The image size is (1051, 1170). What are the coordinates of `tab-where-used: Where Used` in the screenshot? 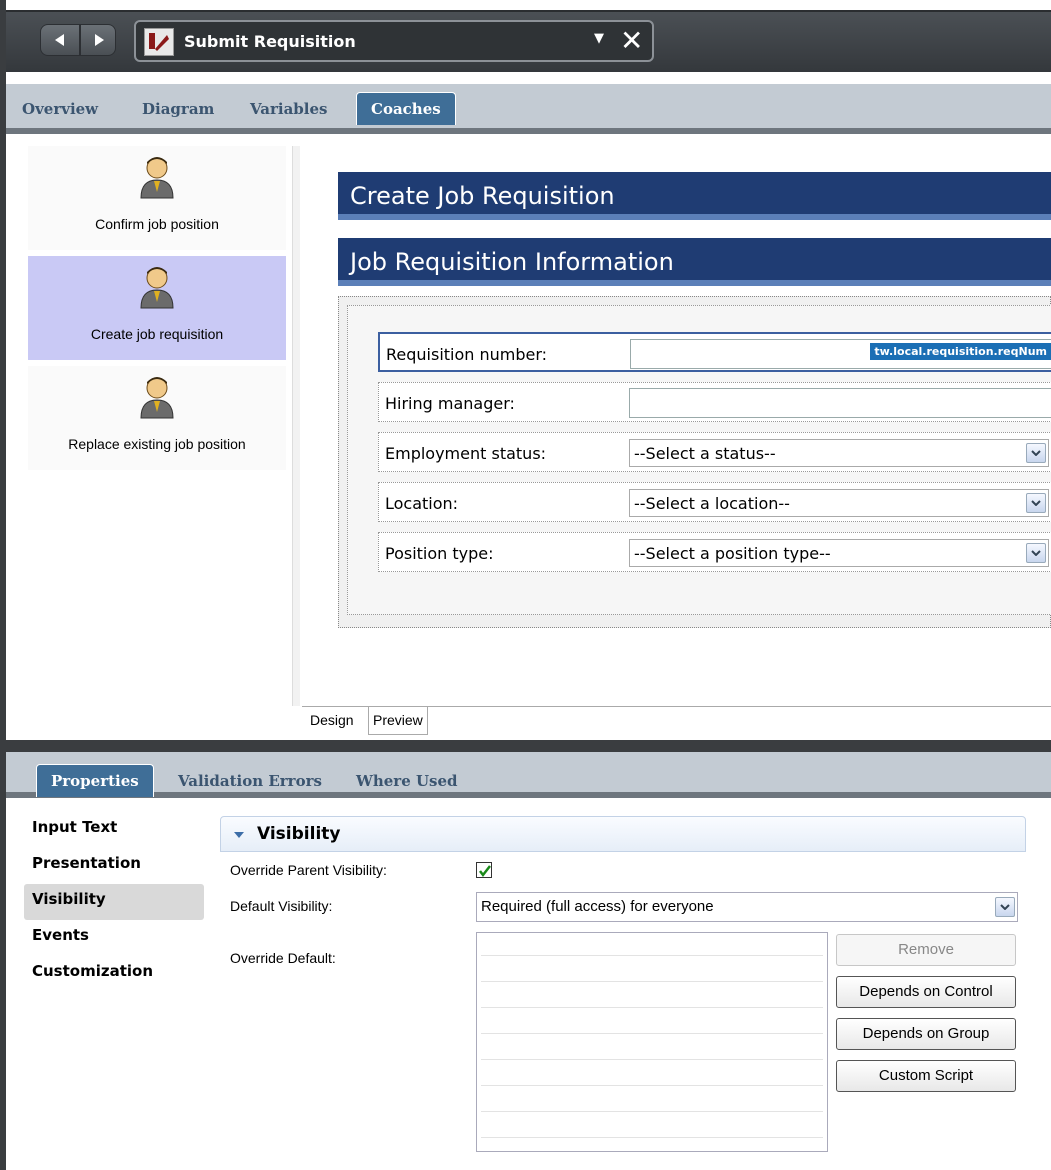 It's located at (407, 781).